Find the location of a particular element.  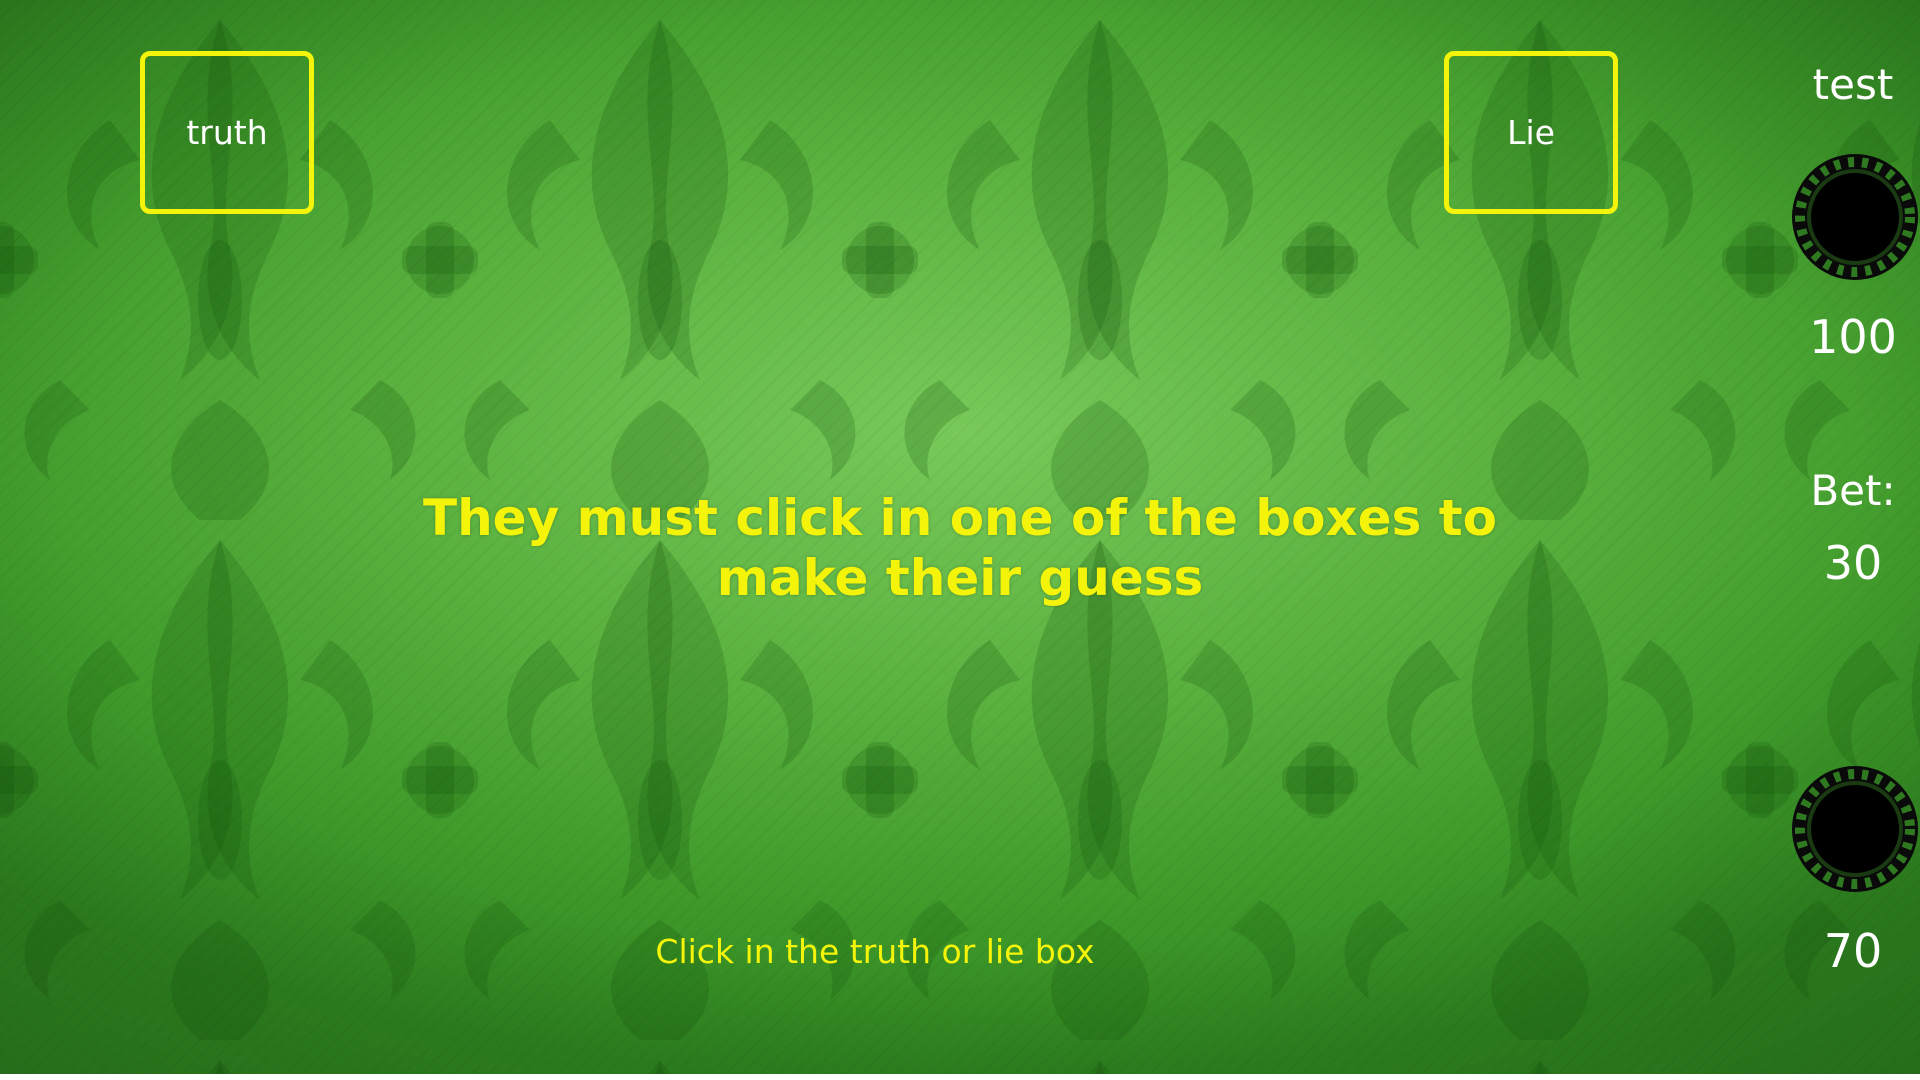

truth-box: truth is located at coordinates (227, 132).